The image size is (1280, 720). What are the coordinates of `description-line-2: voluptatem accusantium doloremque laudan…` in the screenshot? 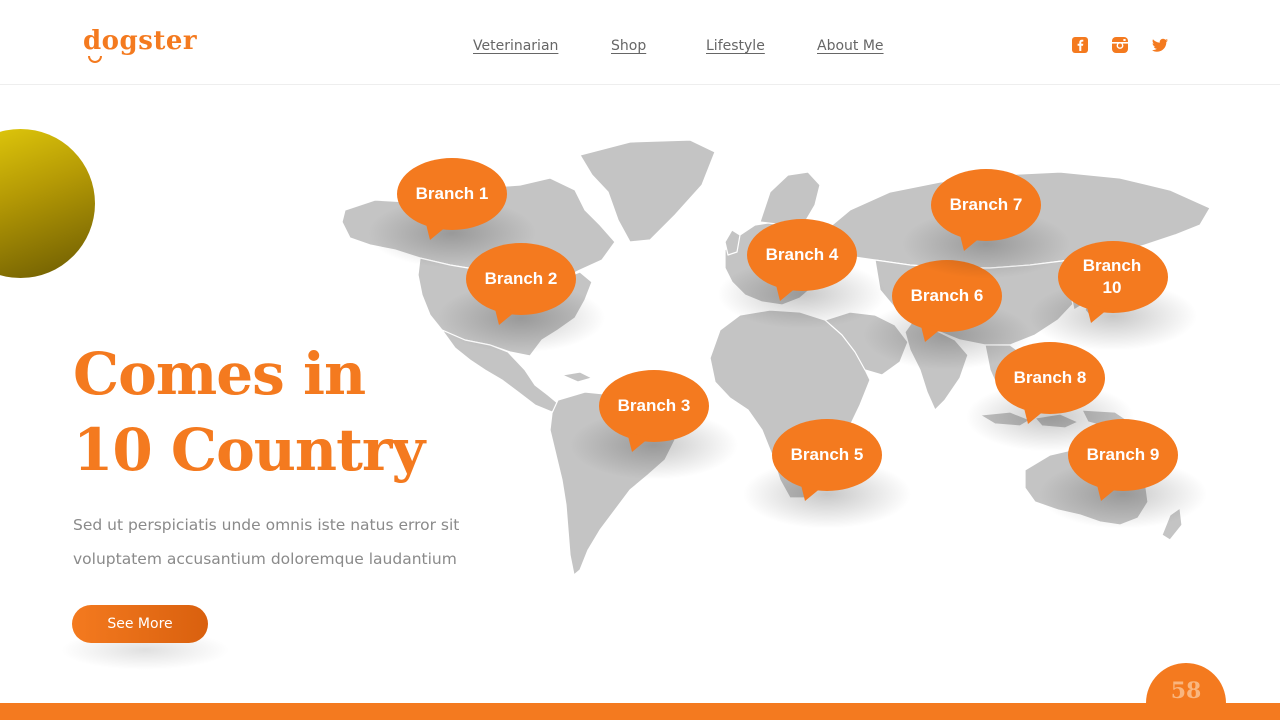 It's located at (265, 559).